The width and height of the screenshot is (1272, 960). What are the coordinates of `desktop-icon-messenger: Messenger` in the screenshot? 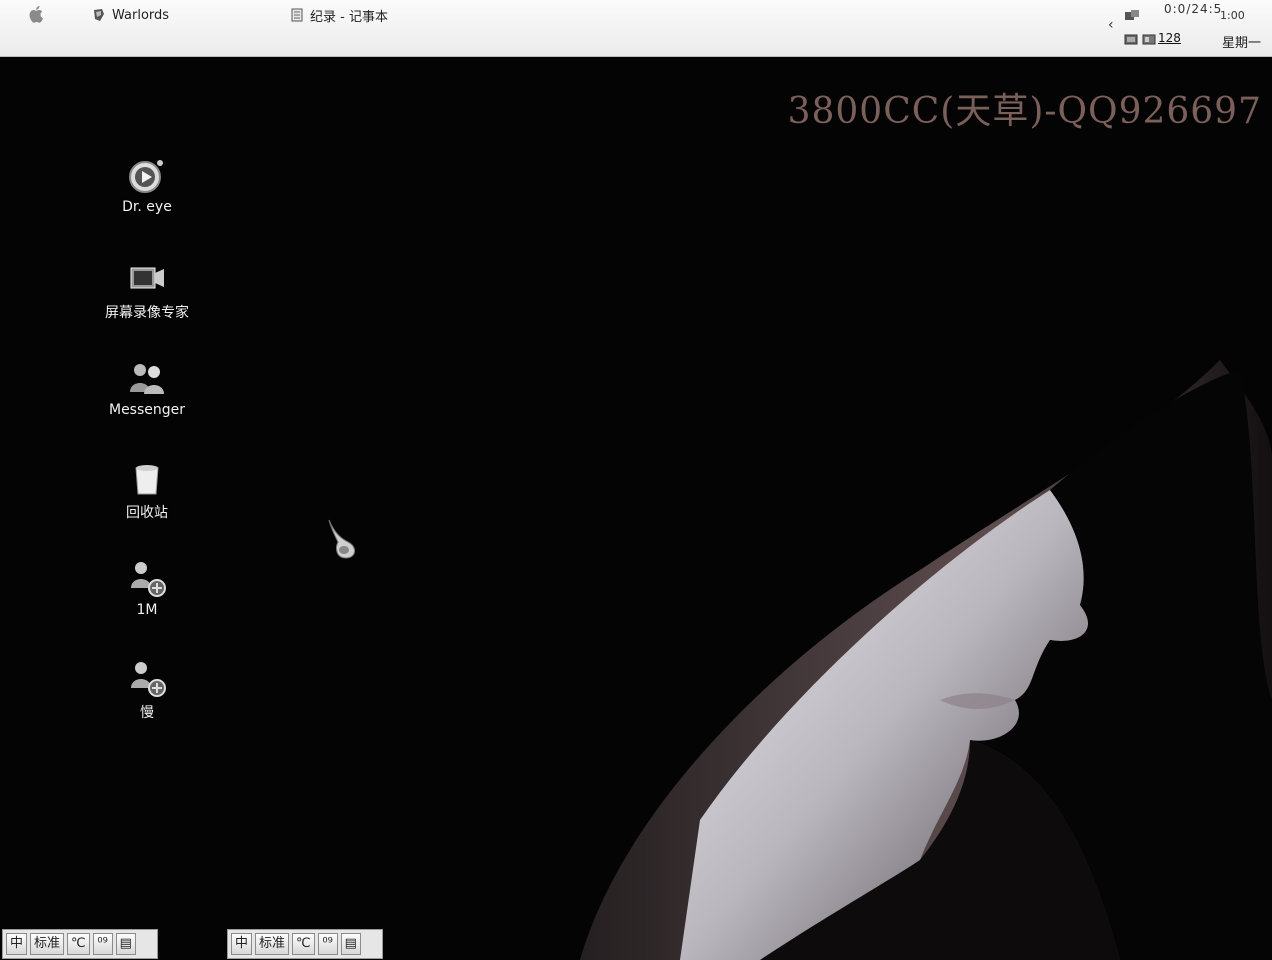 It's located at (147, 388).